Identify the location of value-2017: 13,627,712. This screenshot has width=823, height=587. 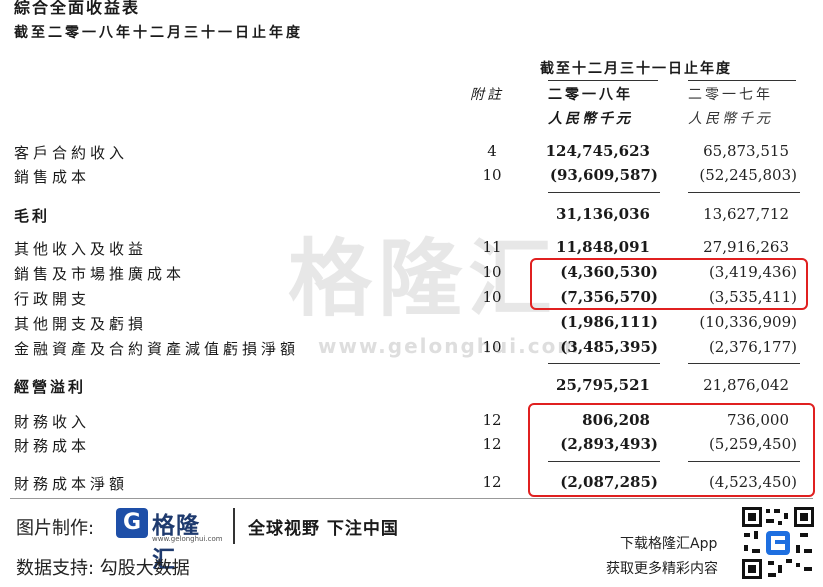
(746, 214).